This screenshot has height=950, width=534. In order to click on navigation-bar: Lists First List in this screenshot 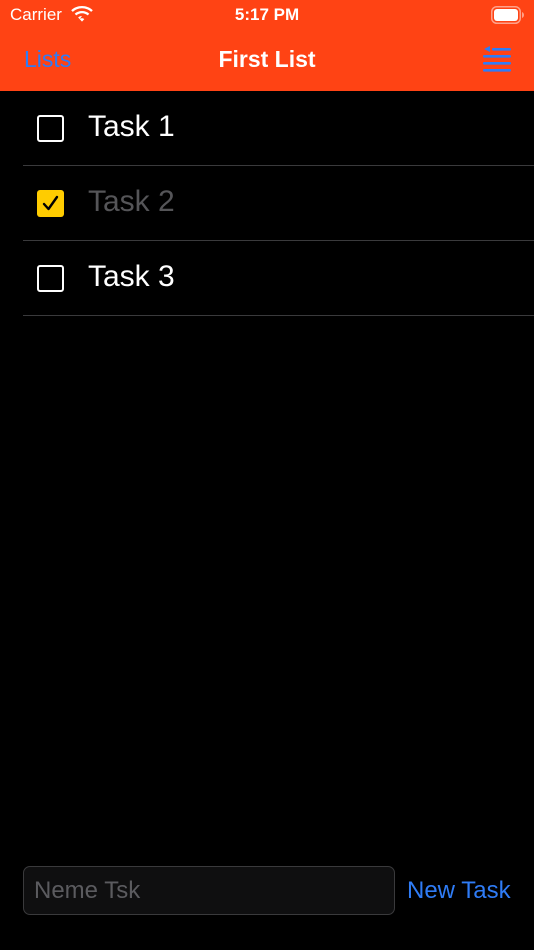, I will do `click(267, 60)`.